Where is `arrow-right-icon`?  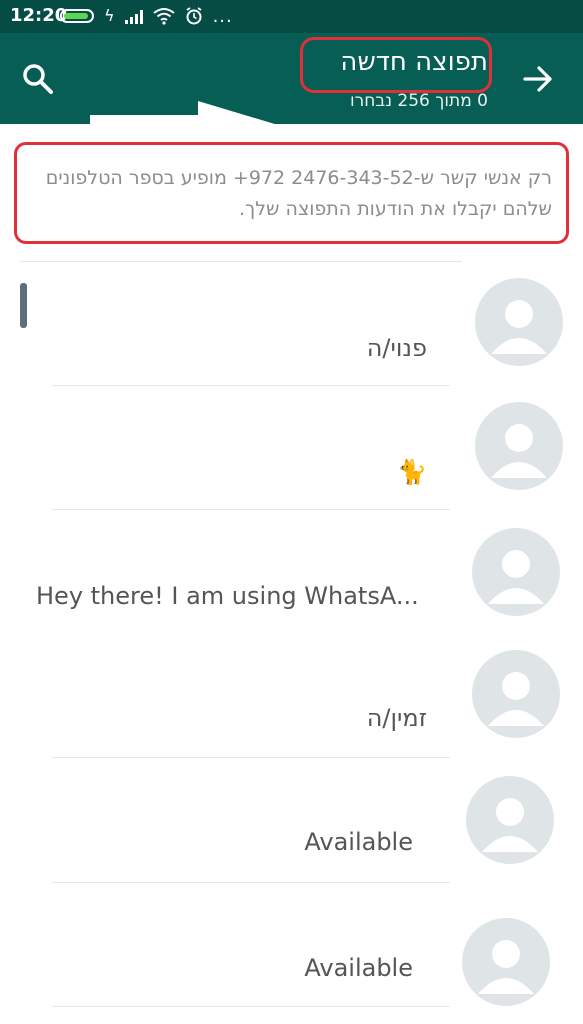
arrow-right-icon is located at coordinates (537, 79).